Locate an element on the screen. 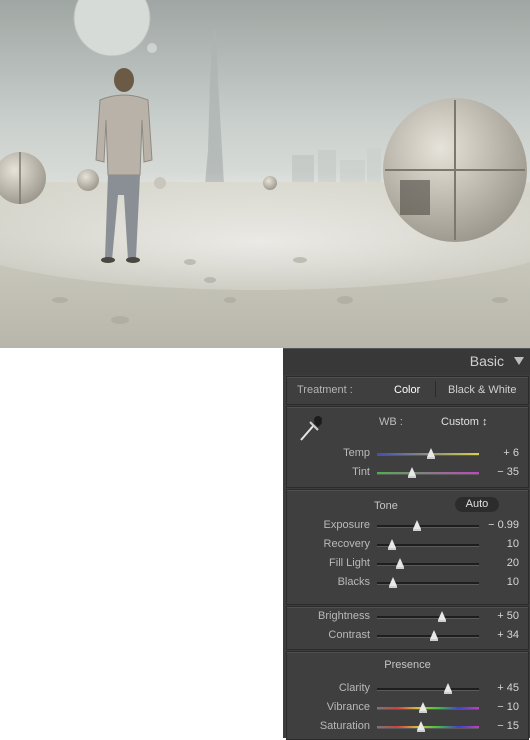  brightness-contrast-section: Brightness + 50 Contrast + 34 is located at coordinates (407, 628).